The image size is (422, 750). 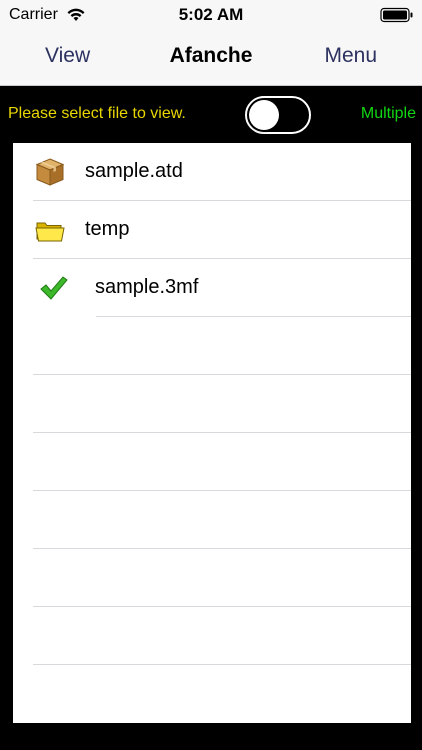 What do you see at coordinates (253, 316) in the screenshot?
I see `row-divider` at bounding box center [253, 316].